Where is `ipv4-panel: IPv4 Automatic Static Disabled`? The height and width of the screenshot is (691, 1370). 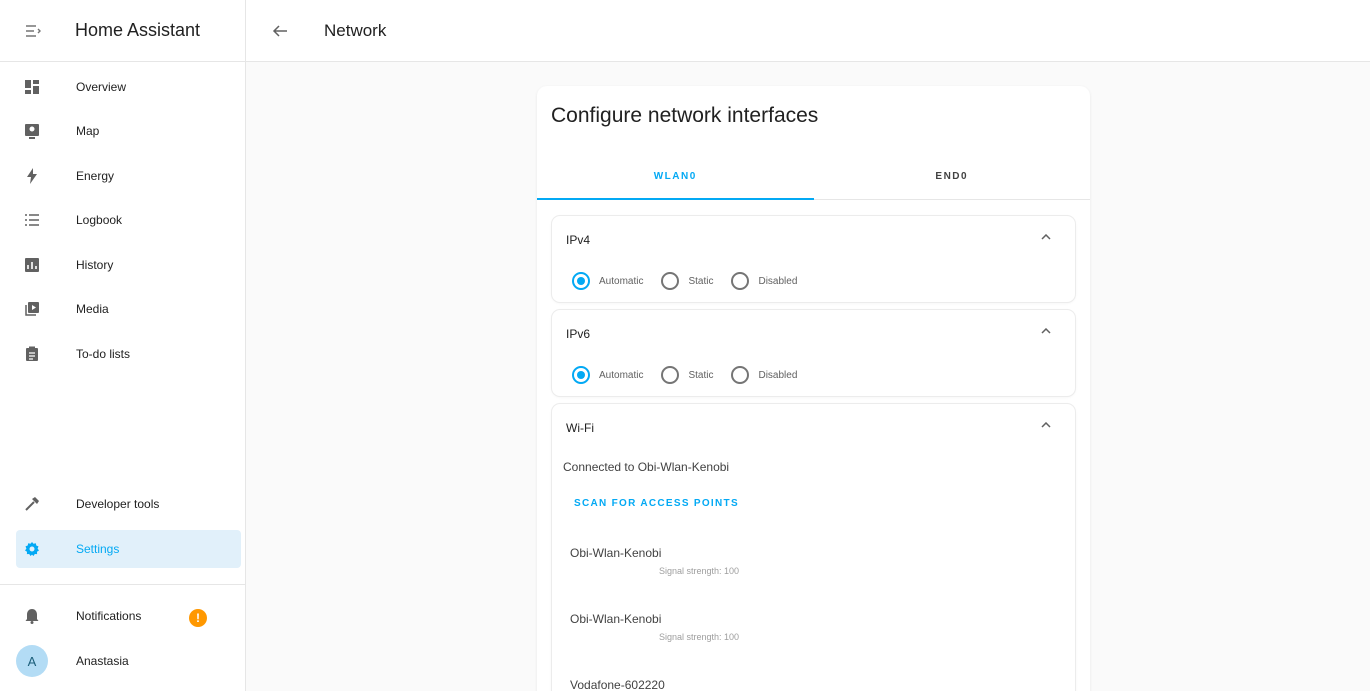 ipv4-panel: IPv4 Automatic Static Disabled is located at coordinates (813, 259).